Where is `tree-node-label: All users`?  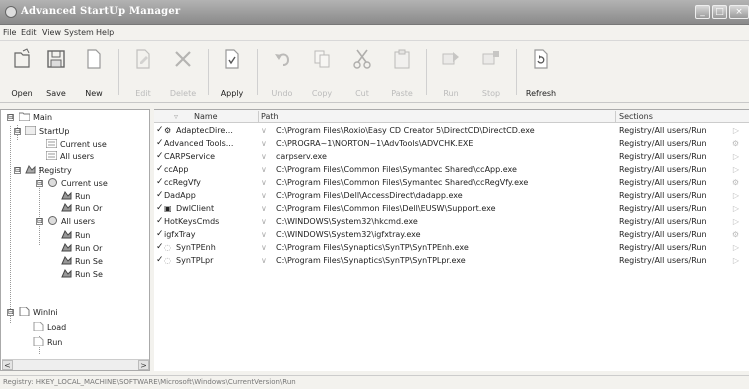
tree-node-label: All users is located at coordinates (78, 221).